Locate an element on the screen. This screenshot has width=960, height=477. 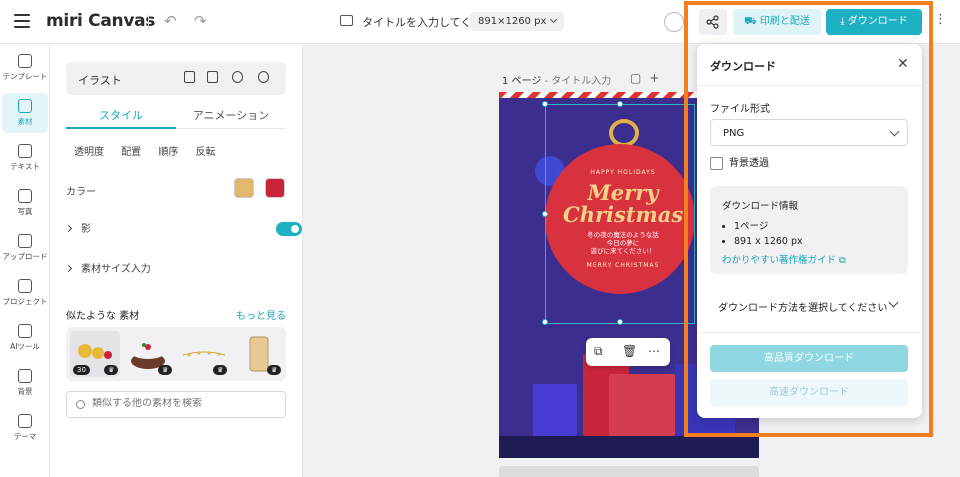
trash-icon: 🗑 is located at coordinates (629, 351).